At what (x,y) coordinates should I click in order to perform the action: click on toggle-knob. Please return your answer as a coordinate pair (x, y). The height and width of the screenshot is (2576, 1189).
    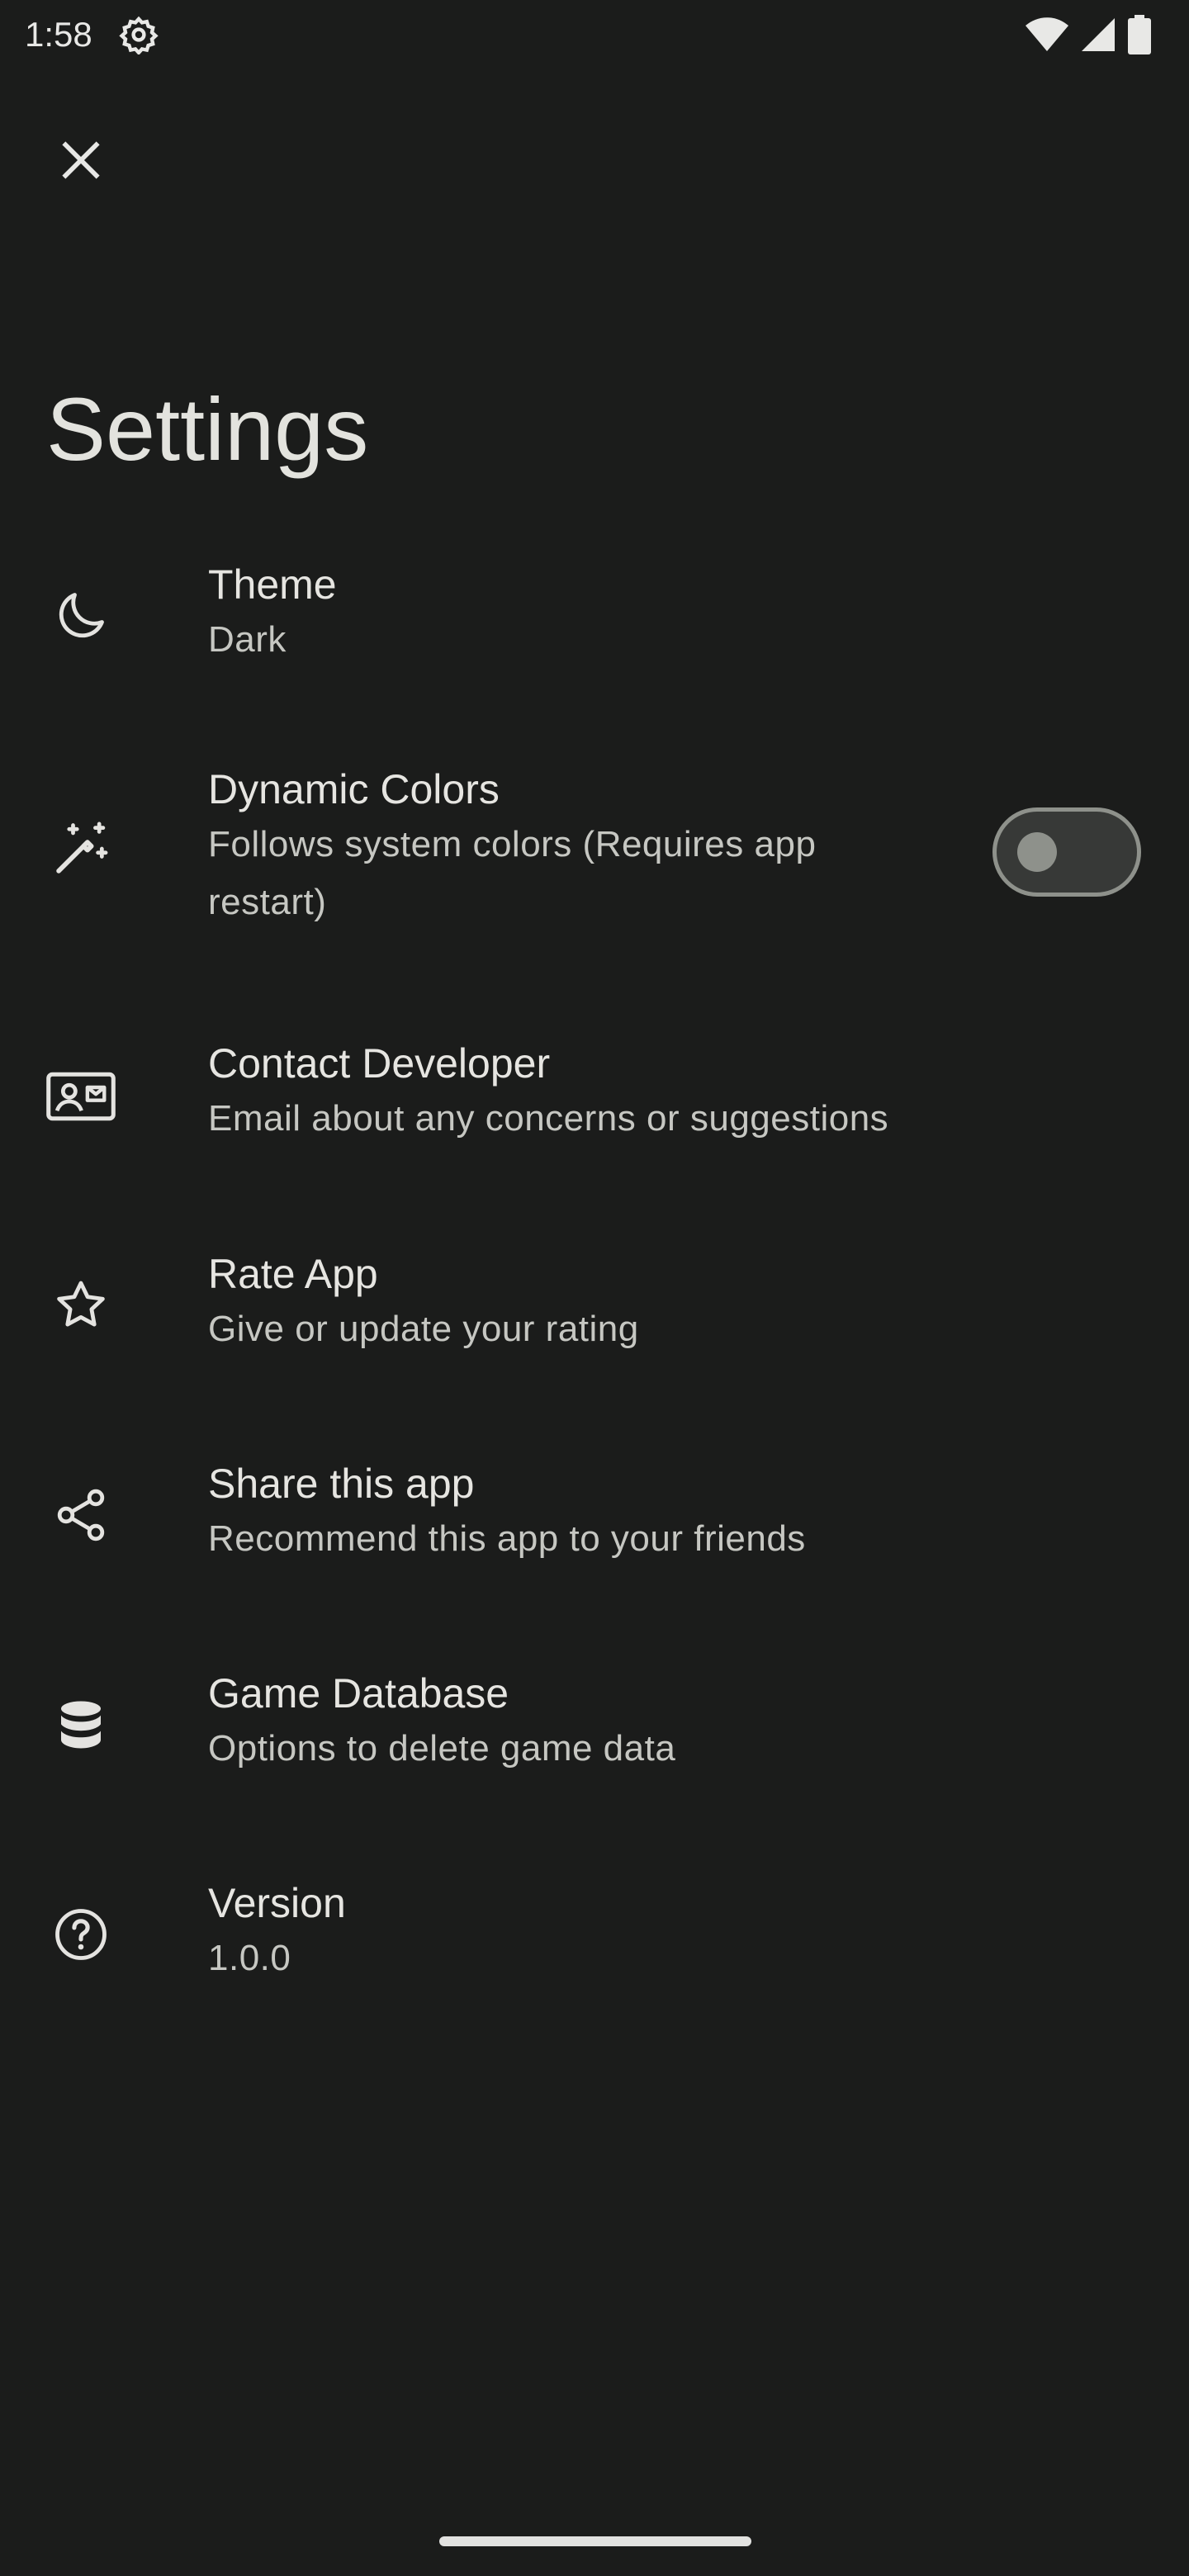
    Looking at the image, I should click on (1037, 852).